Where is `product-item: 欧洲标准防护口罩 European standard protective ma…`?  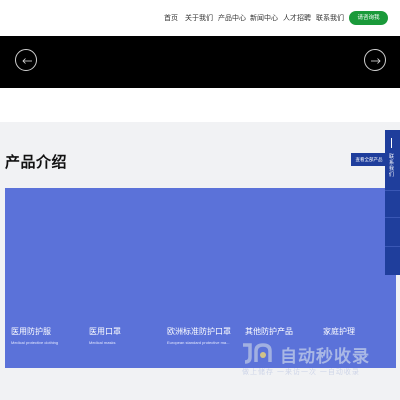
product-item: 欧洲标准防护口罩 European standard protective ma… is located at coordinates (199, 335).